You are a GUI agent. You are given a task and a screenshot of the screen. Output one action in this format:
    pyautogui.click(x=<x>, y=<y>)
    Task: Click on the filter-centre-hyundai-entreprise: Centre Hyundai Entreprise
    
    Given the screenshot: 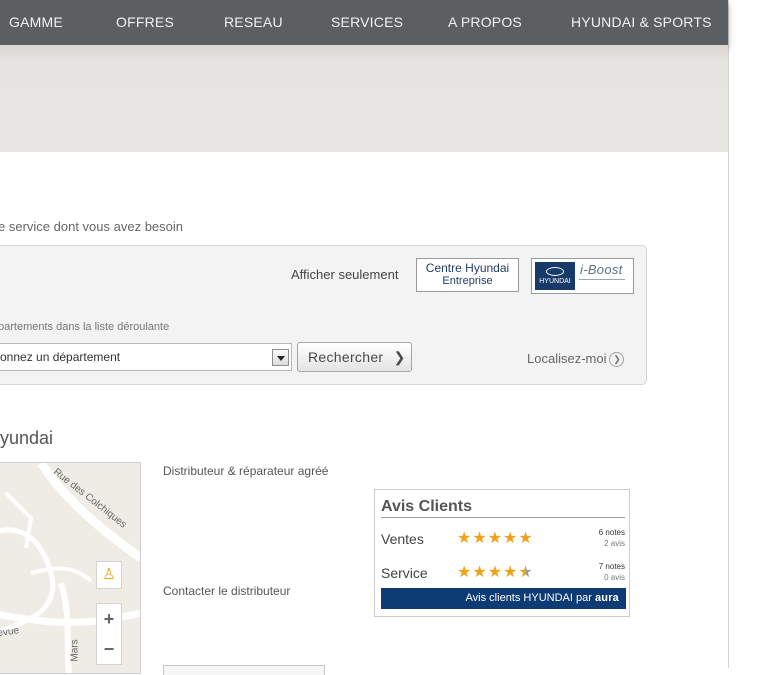 What is the action you would take?
    pyautogui.click(x=467, y=275)
    